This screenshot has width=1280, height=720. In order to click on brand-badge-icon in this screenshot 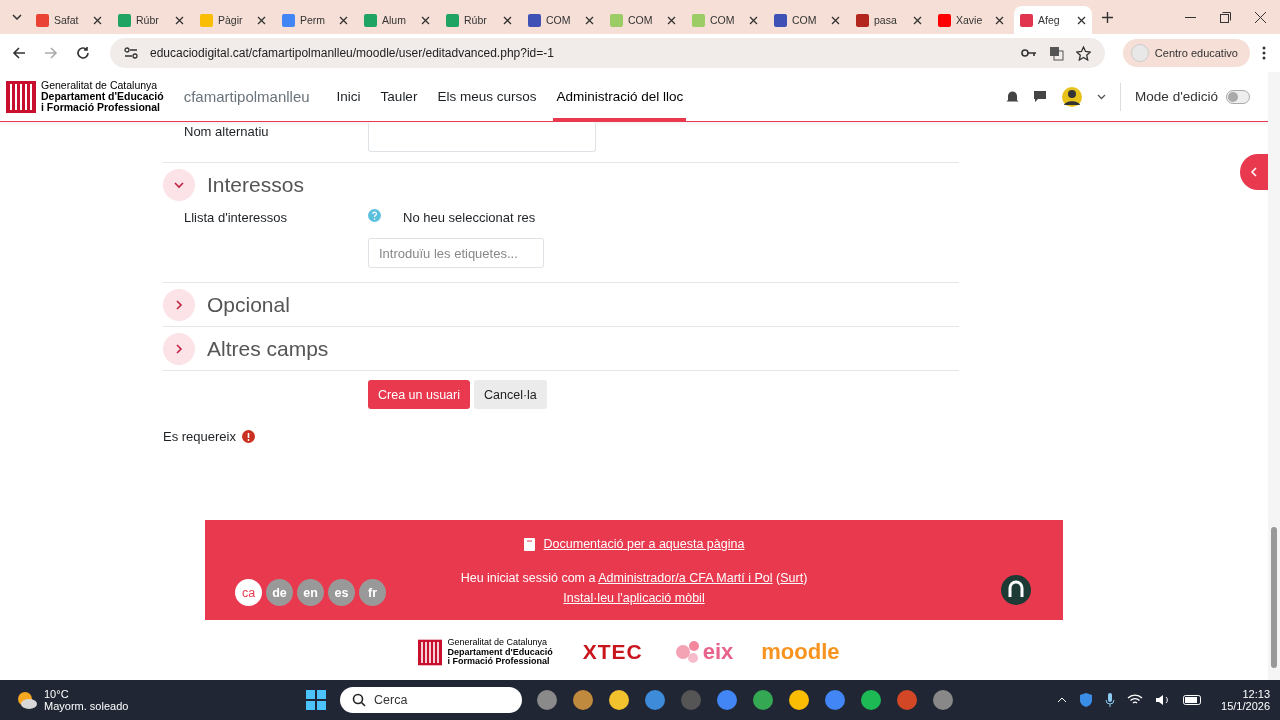, I will do `click(1016, 590)`.